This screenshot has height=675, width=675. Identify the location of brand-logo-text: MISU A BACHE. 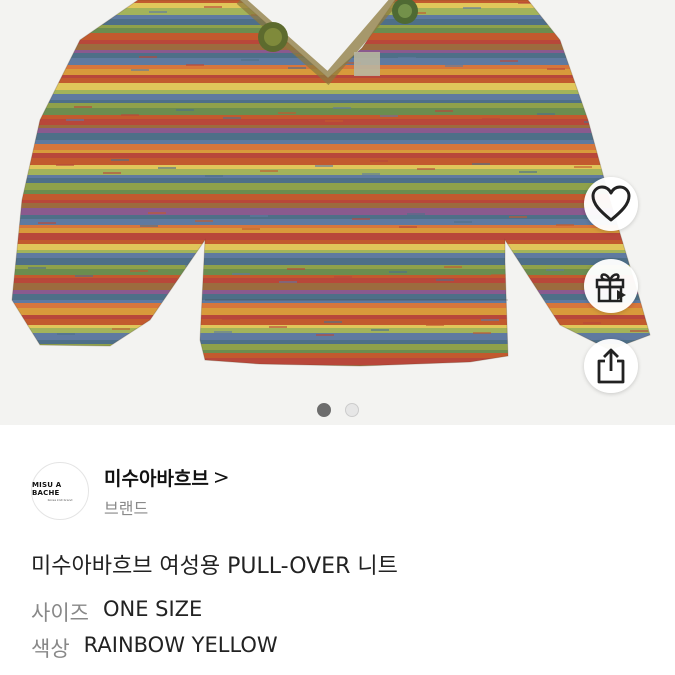
(47, 488).